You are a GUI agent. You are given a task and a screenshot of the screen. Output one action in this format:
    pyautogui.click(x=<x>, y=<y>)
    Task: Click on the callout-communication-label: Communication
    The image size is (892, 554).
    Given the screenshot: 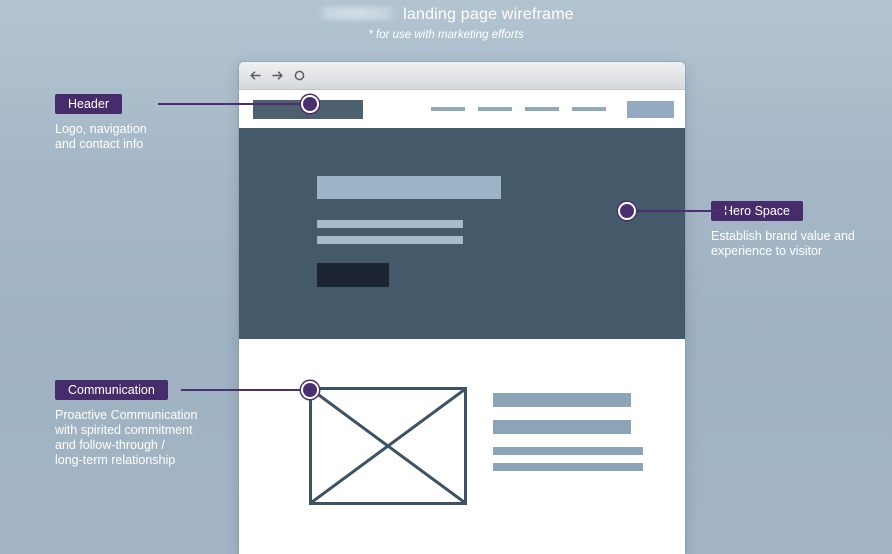 What is the action you would take?
    pyautogui.click(x=111, y=390)
    